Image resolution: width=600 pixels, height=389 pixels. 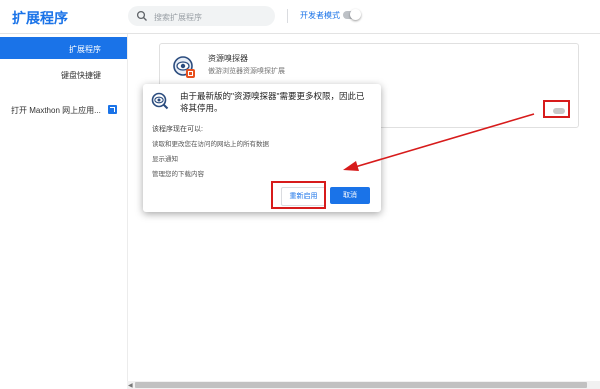 I want to click on permission-item: 显示通知, so click(x=165, y=159).